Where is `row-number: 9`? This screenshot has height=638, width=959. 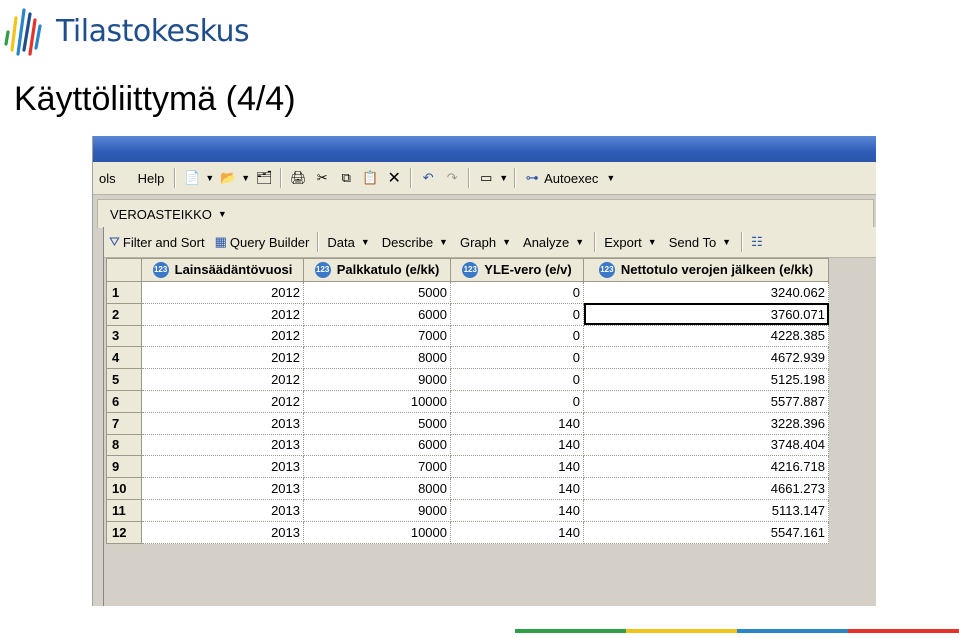
row-number: 9 is located at coordinates (124, 467).